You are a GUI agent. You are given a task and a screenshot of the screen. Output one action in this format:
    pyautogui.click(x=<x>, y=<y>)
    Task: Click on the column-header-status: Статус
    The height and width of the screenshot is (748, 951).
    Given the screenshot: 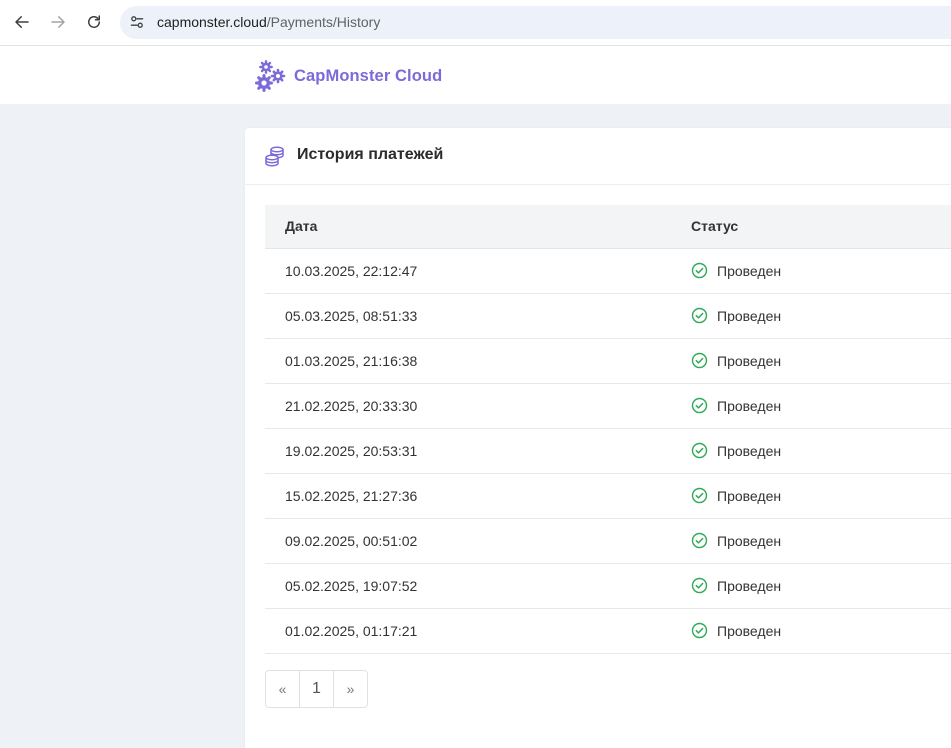 What is the action you would take?
    pyautogui.click(x=714, y=226)
    